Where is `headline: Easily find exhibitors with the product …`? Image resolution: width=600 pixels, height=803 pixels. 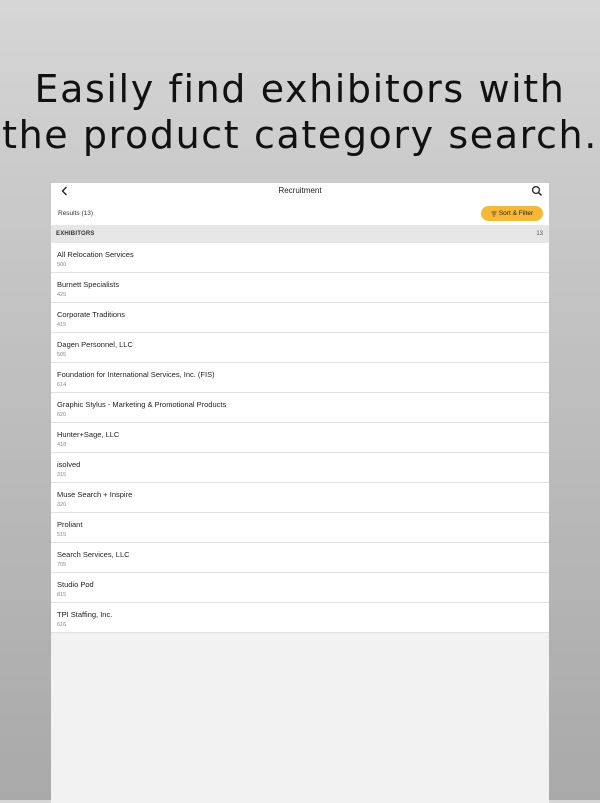
headline: Easily find exhibitors with the product … is located at coordinates (300, 112).